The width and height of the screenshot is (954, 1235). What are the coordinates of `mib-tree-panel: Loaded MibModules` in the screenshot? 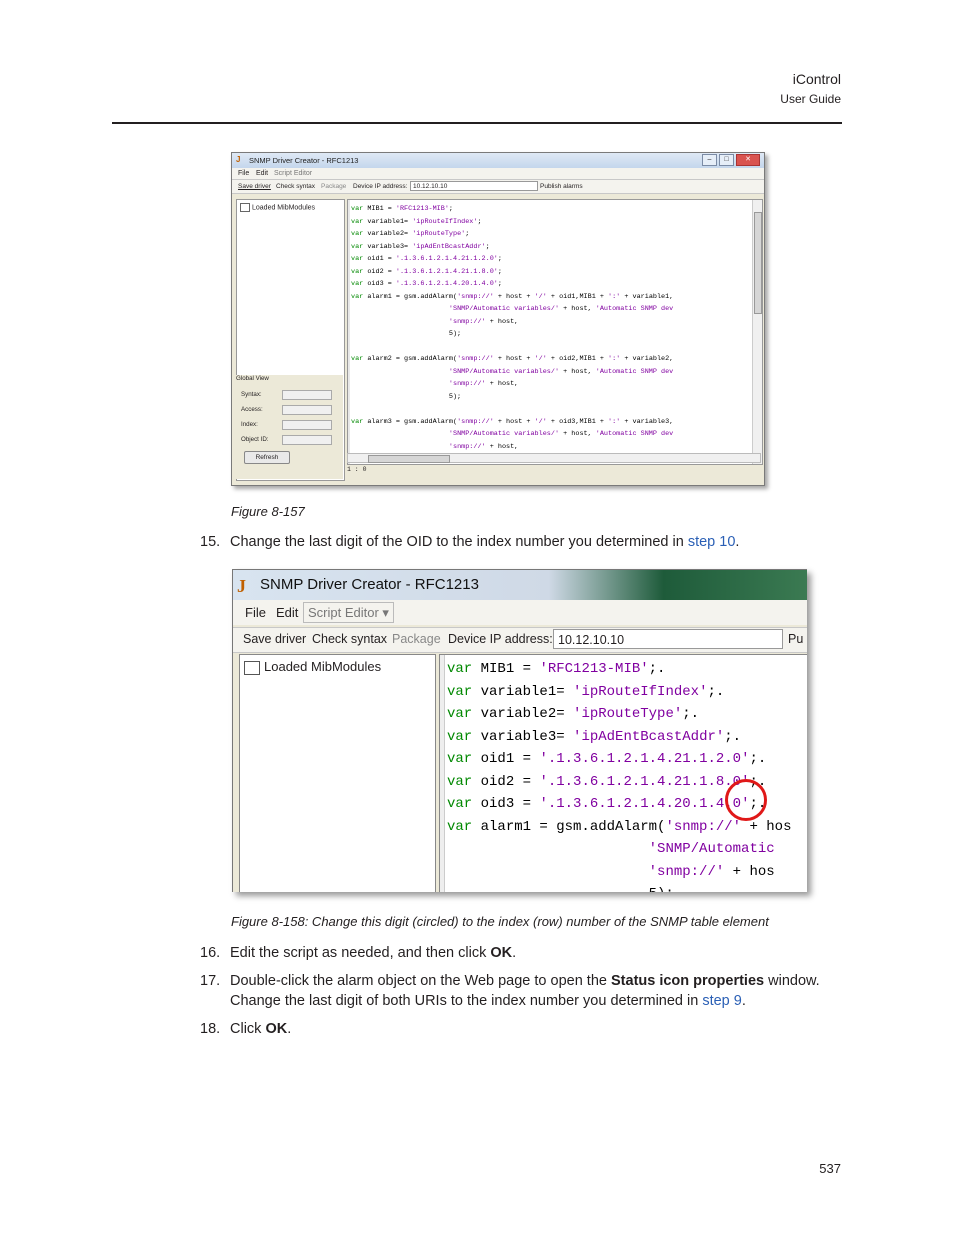 It's located at (337, 773).